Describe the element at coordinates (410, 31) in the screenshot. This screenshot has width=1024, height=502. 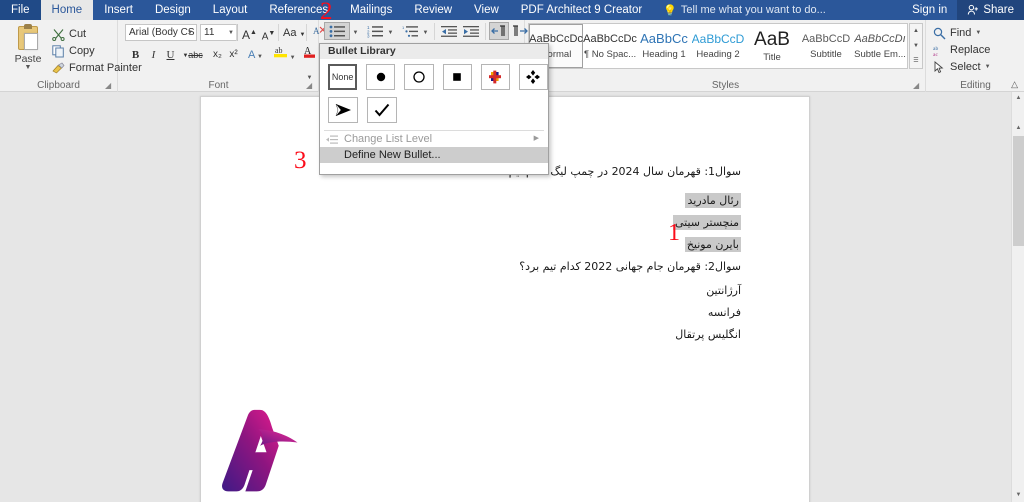
I see `multilevel-list-button: 1` at that location.